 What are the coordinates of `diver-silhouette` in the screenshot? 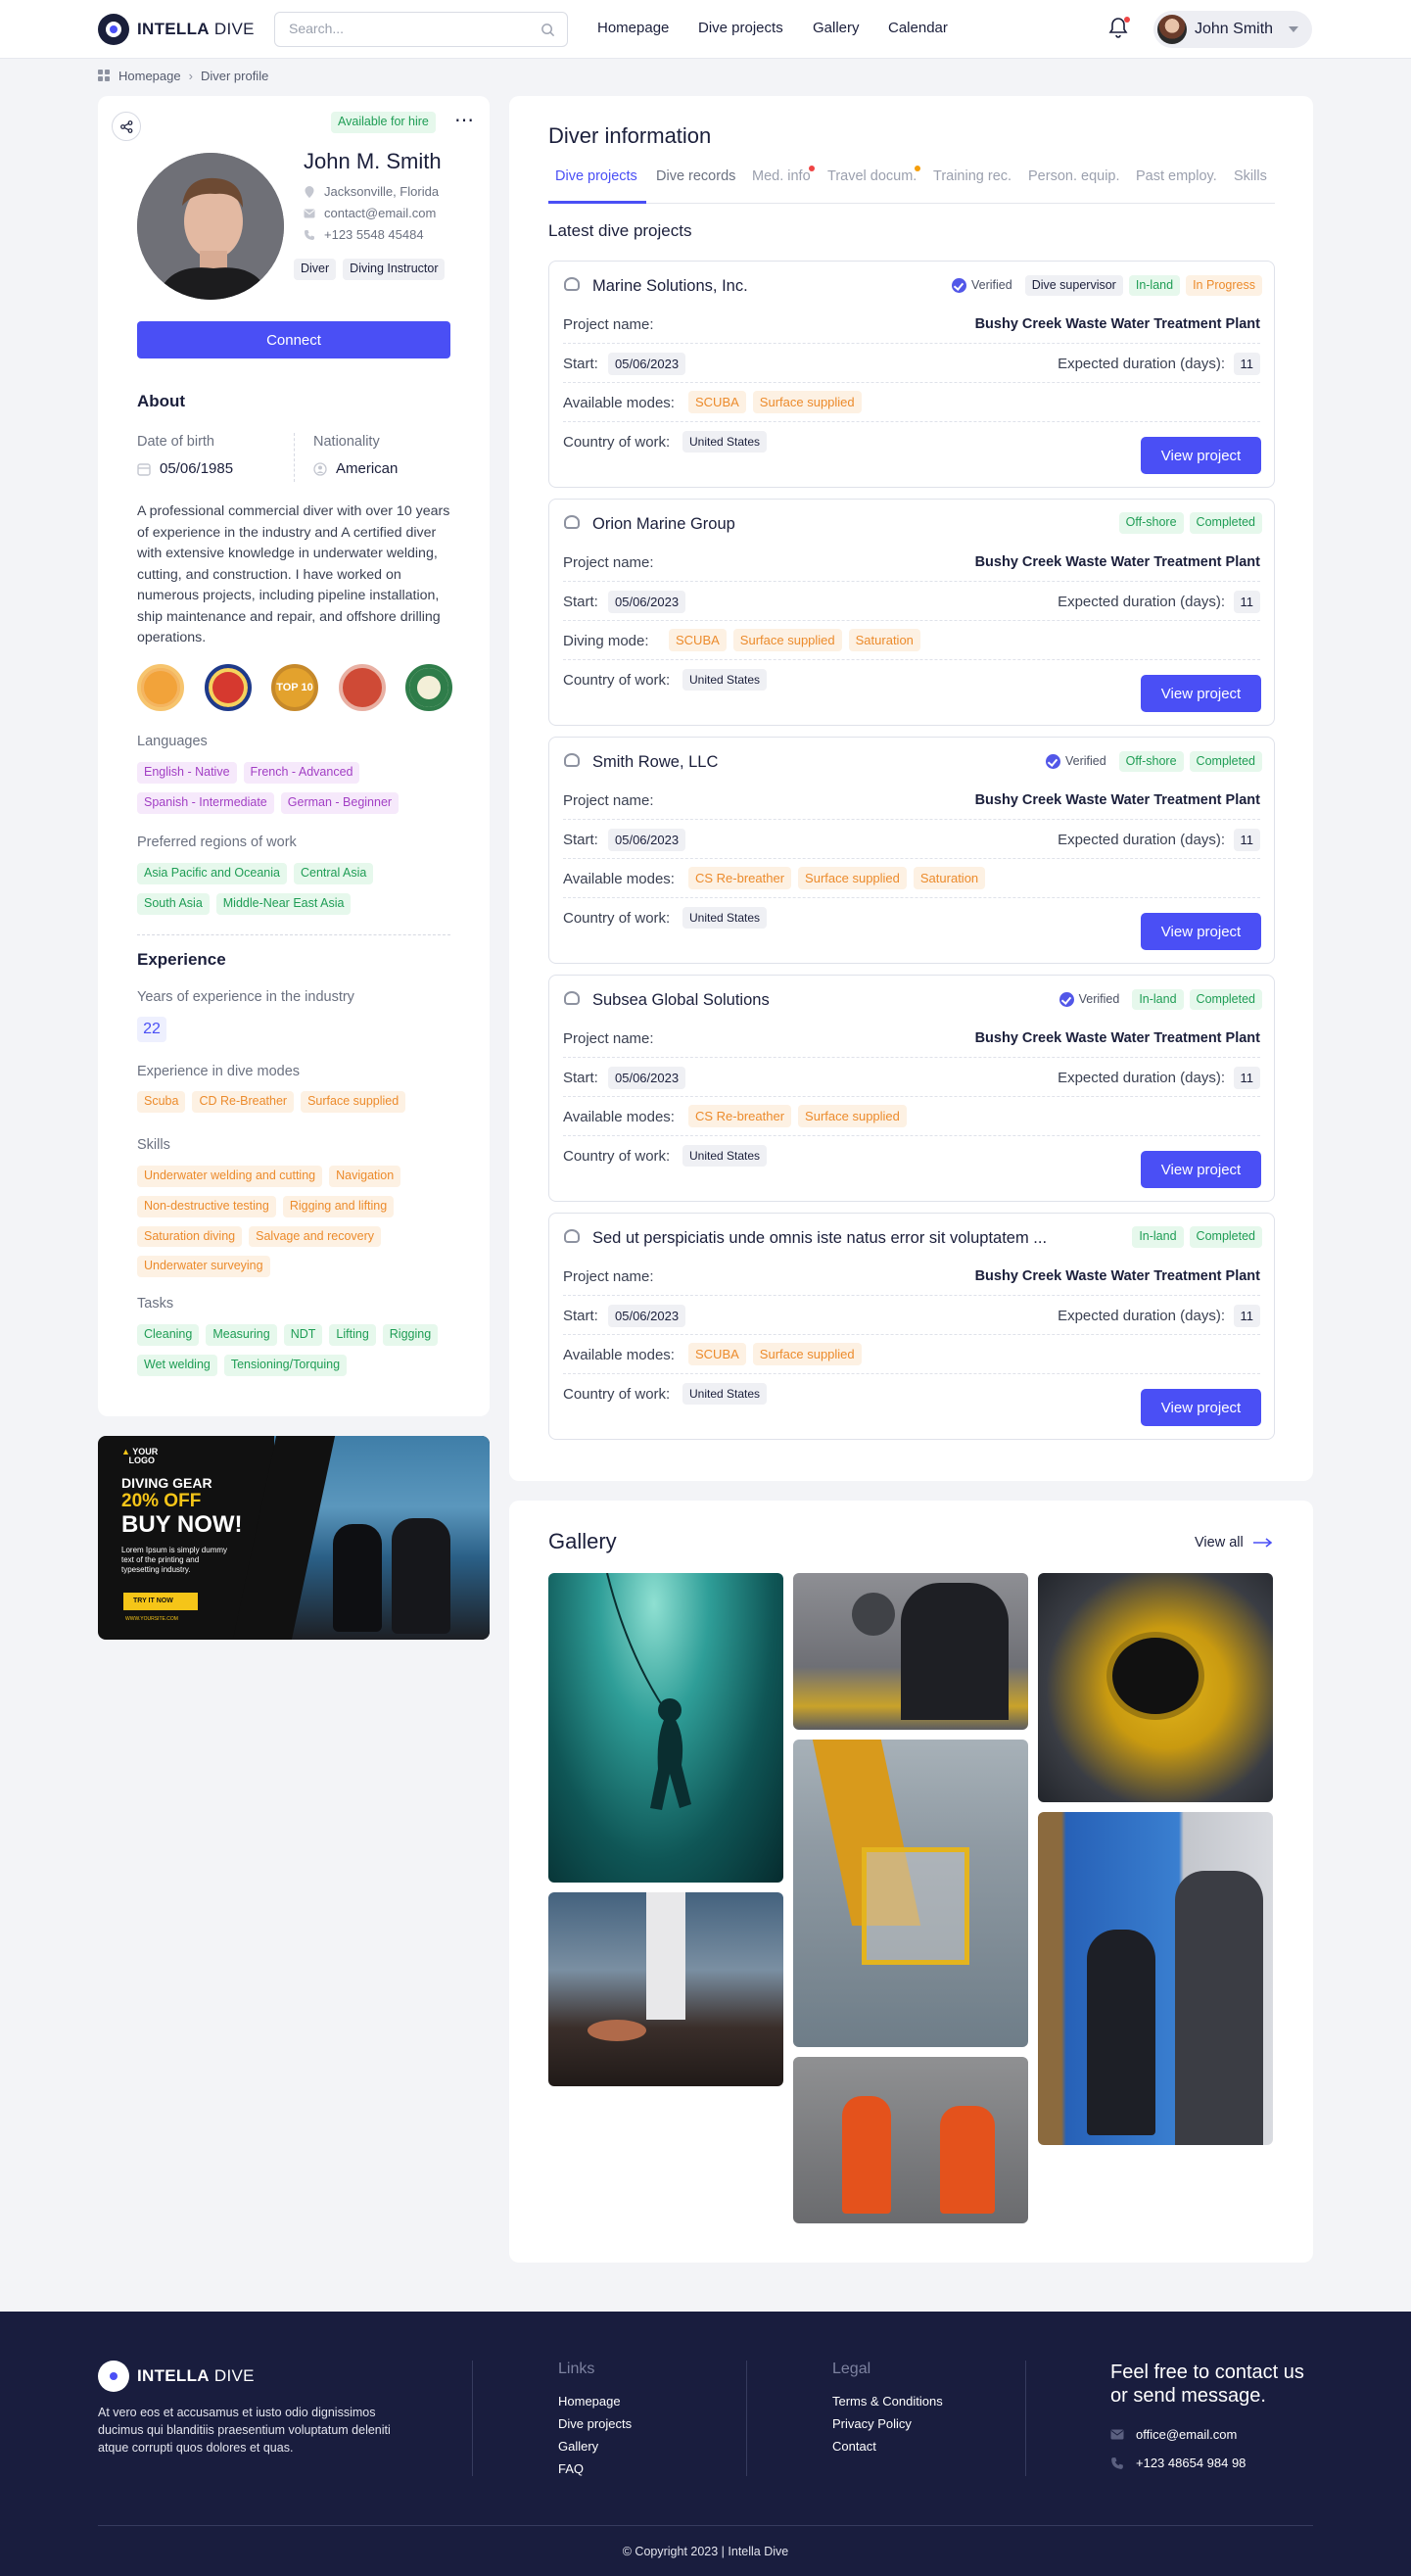 It's located at (648, 1692).